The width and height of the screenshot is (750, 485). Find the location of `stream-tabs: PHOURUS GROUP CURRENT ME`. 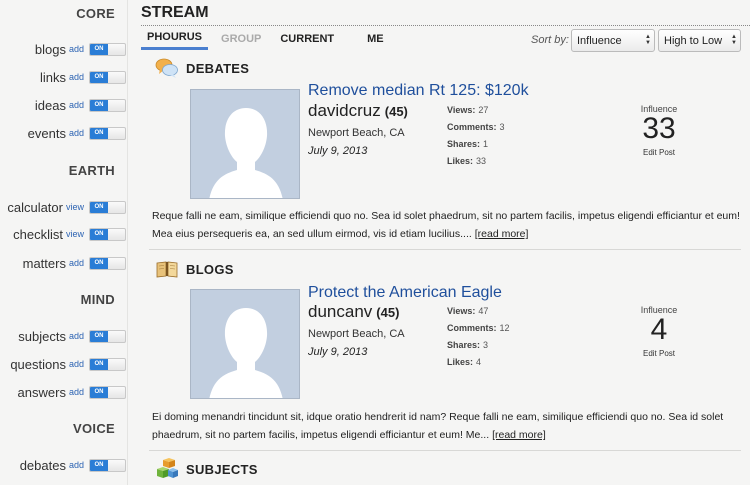

stream-tabs: PHOURUS GROUP CURRENT ME is located at coordinates (269, 39).